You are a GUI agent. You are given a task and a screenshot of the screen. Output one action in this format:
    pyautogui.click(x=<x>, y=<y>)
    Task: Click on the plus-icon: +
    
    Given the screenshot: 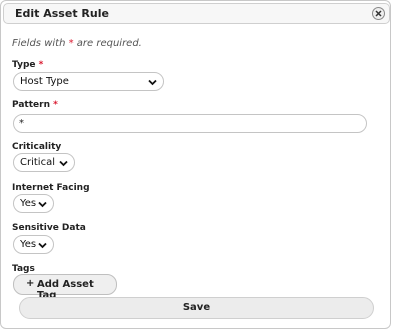 What is the action you would take?
    pyautogui.click(x=30, y=283)
    